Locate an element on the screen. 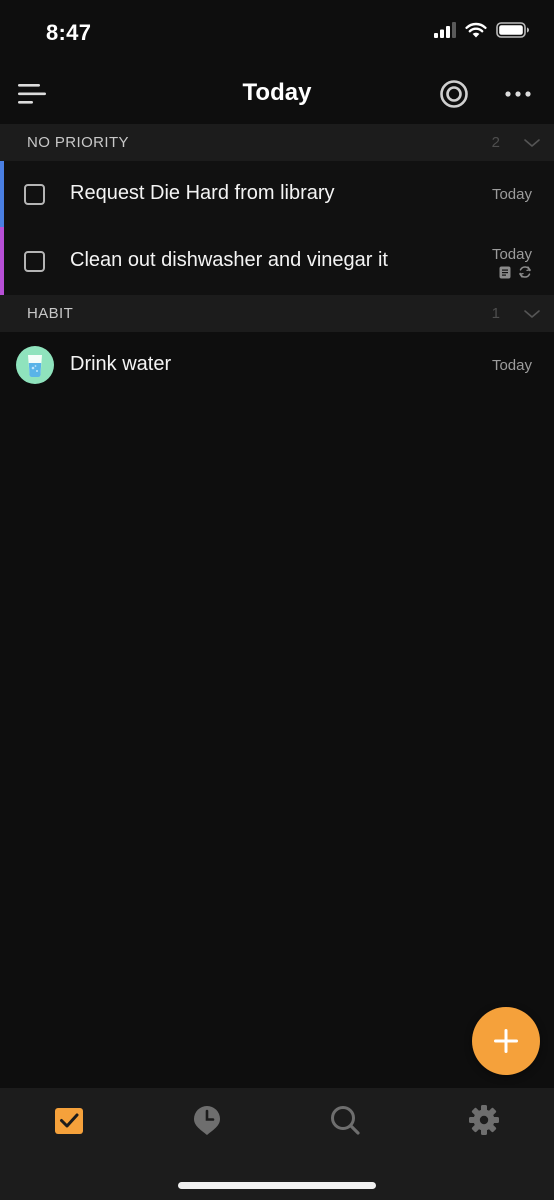 The image size is (554, 1200). focus-icon is located at coordinates (454, 94).